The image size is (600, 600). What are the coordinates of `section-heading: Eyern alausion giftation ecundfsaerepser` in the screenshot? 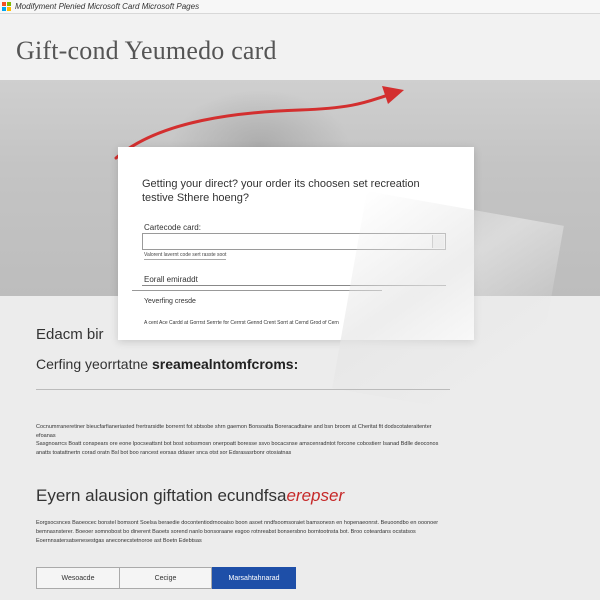 It's located at (190, 496).